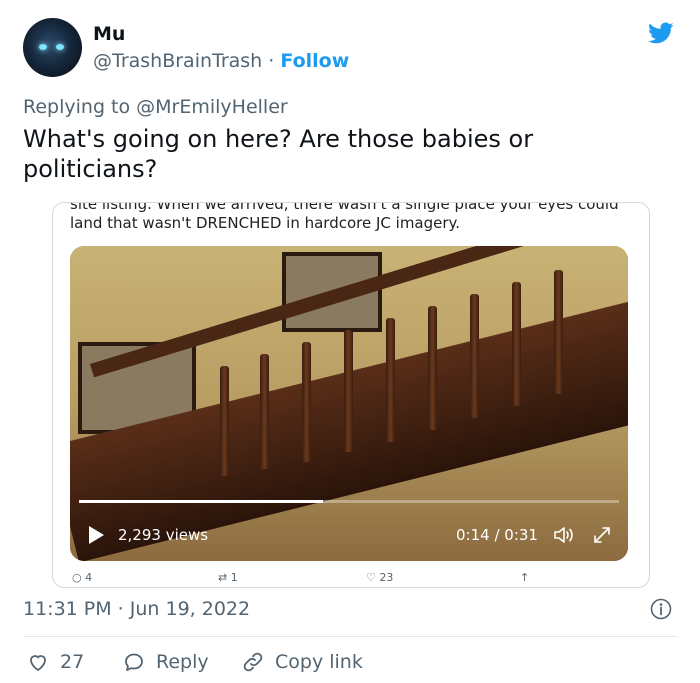 This screenshot has height=683, width=700. I want to click on reply-button: Reply, so click(165, 662).